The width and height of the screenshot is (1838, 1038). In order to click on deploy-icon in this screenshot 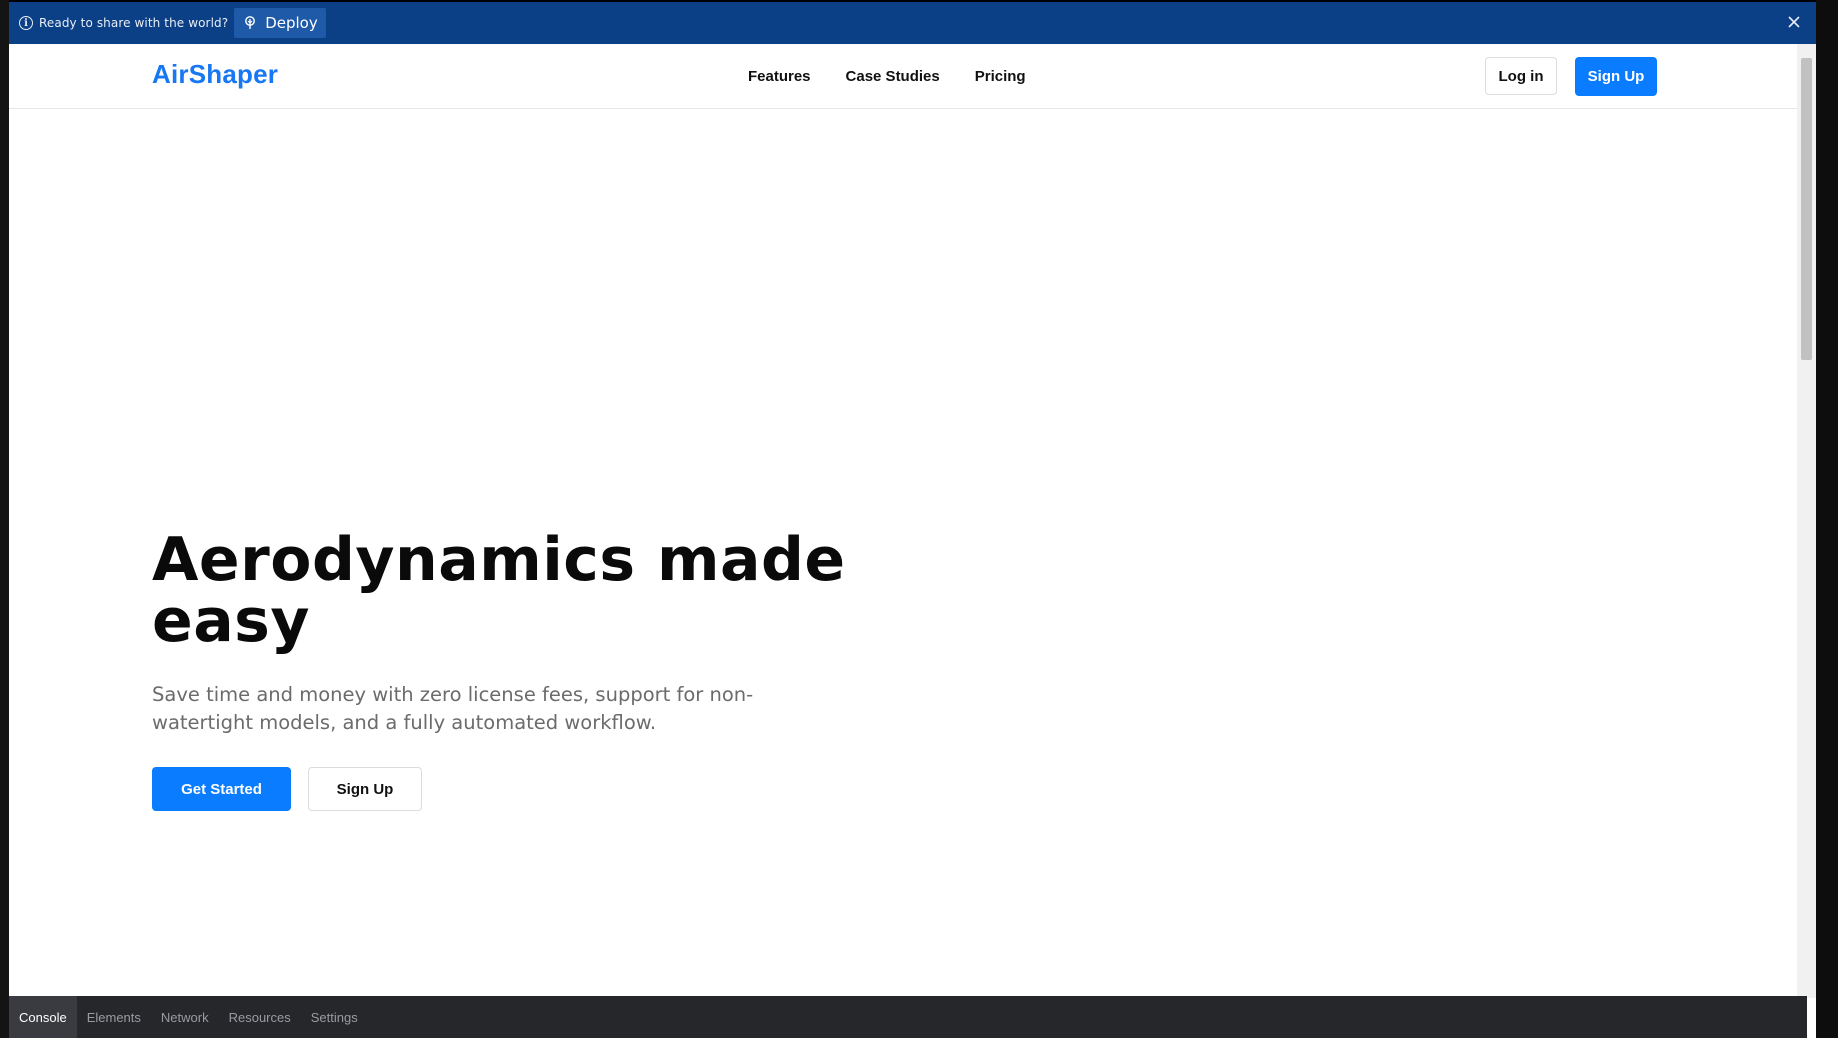, I will do `click(250, 22)`.